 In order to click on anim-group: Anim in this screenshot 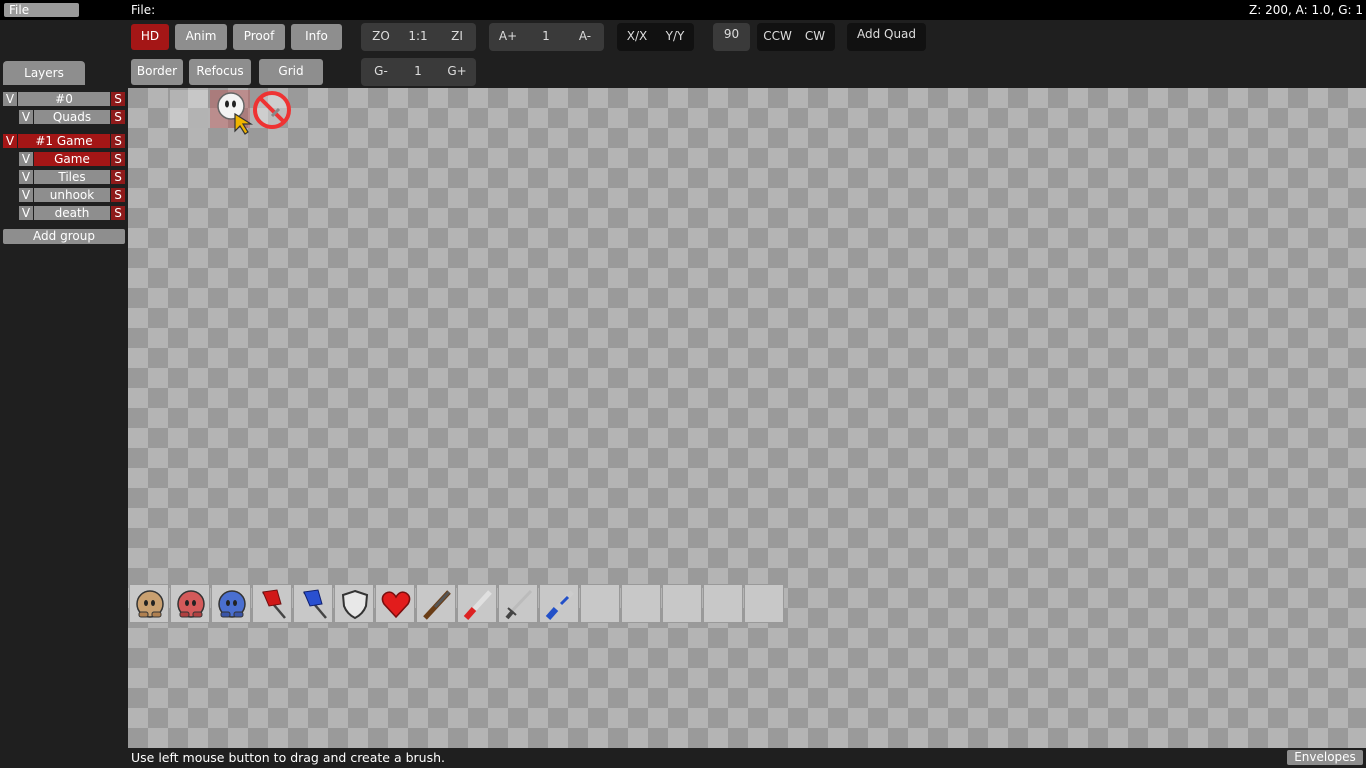, I will do `click(201, 37)`.